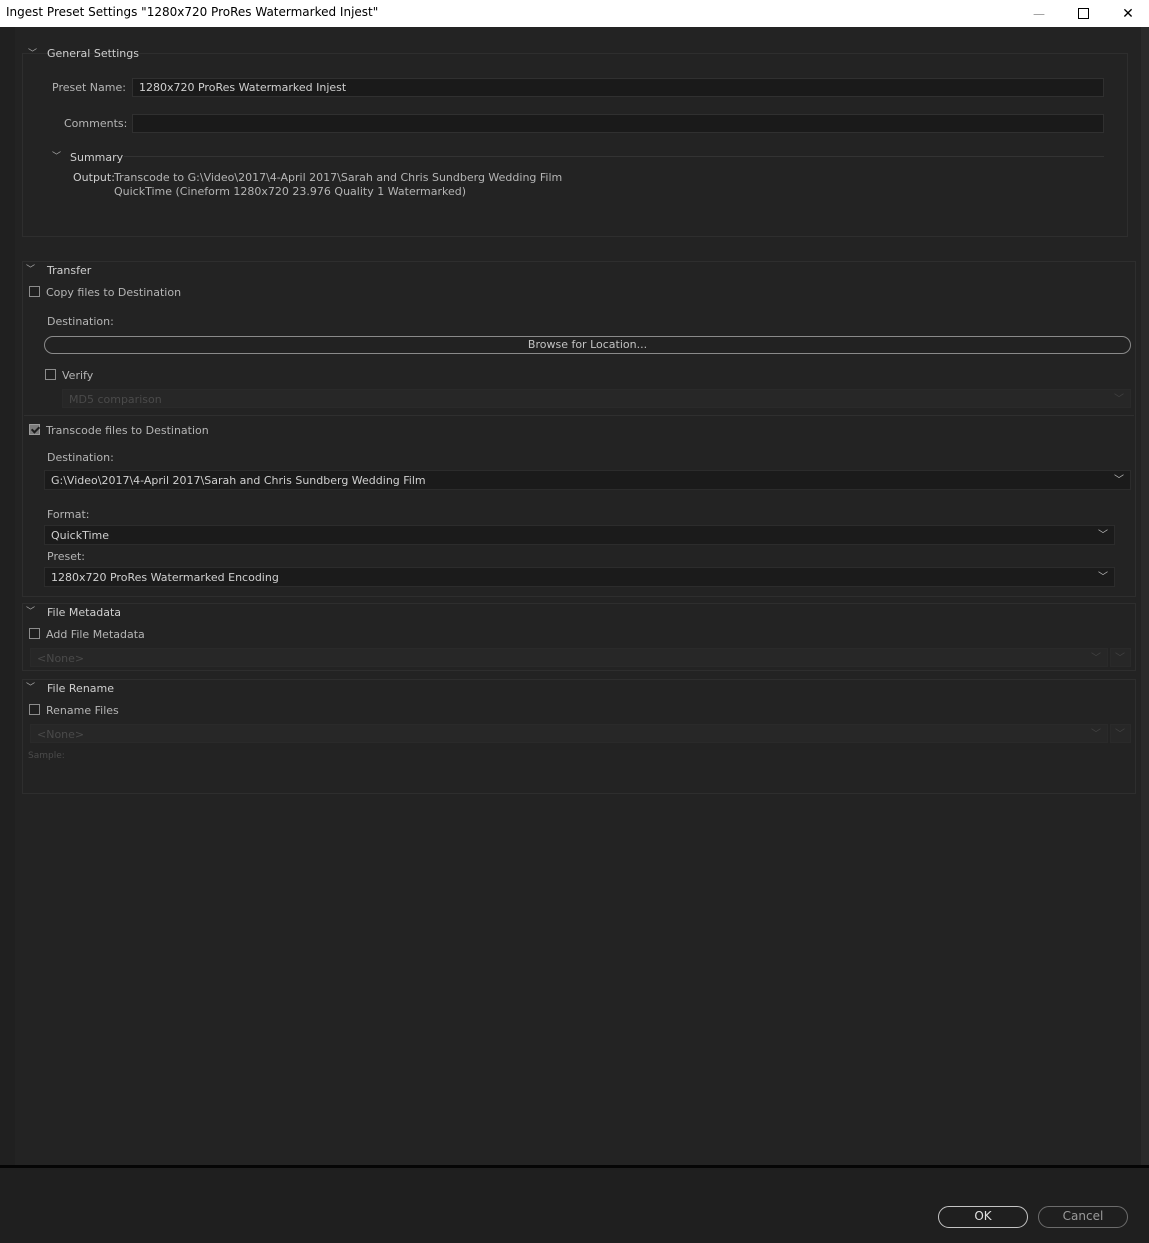 The width and height of the screenshot is (1149, 1243). What do you see at coordinates (96, 123) in the screenshot?
I see `comments-label: Comments:` at bounding box center [96, 123].